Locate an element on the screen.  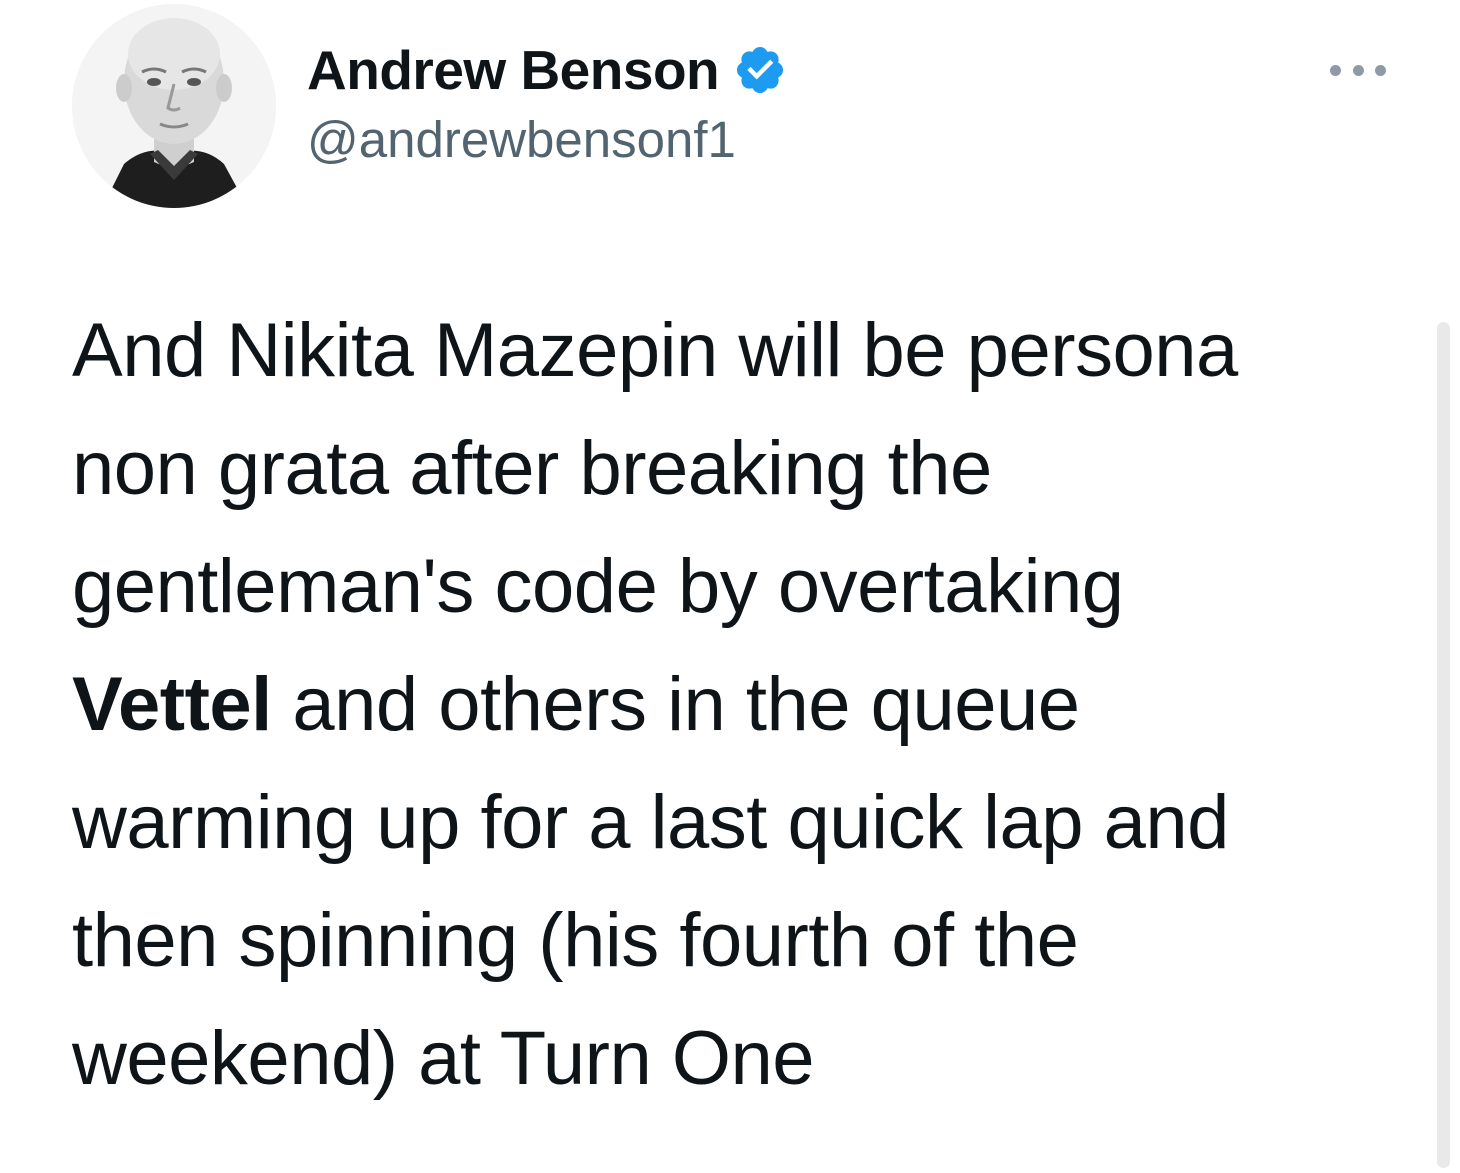
more-options-icon is located at coordinates (1358, 70).